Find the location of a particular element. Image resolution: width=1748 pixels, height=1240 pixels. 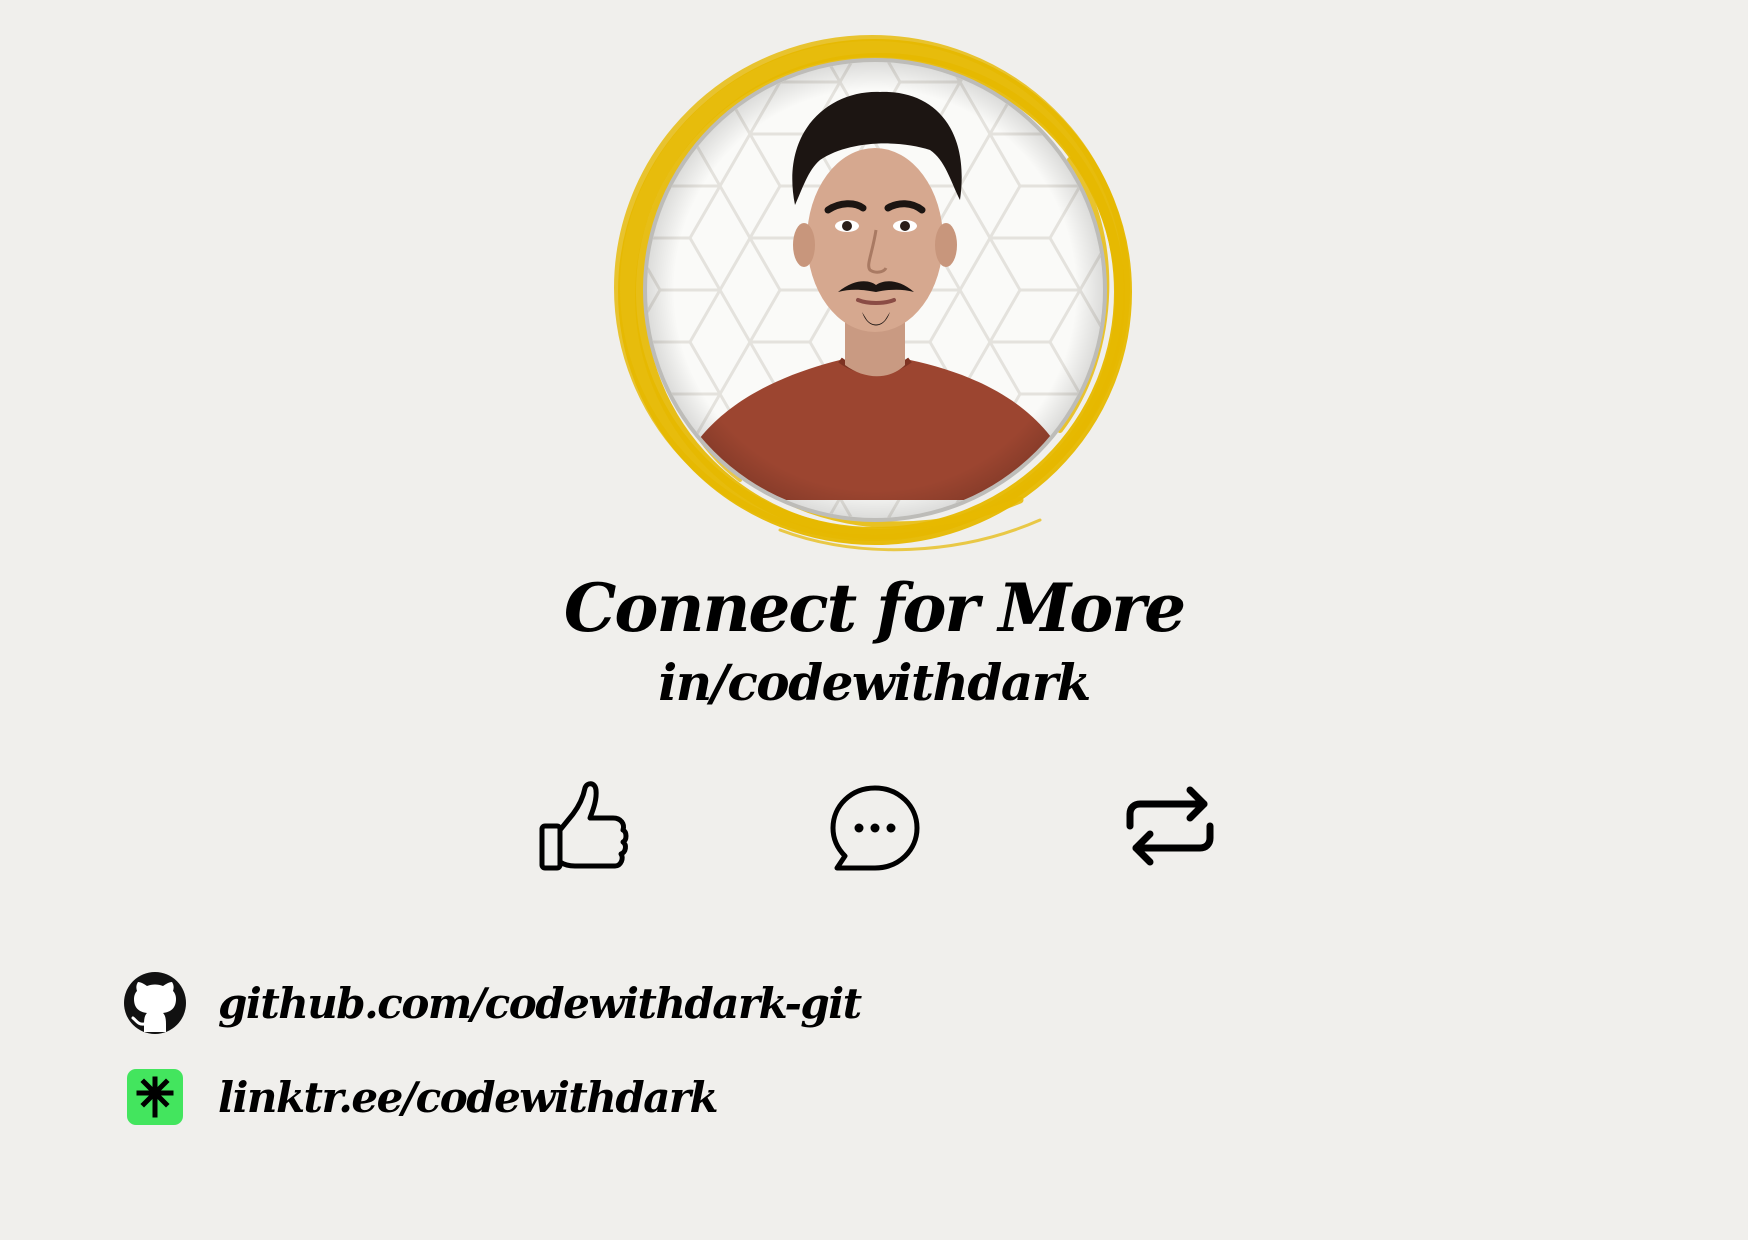

linktree-link: linktr.ee/codewithdark is located at coordinates (419, 1097).